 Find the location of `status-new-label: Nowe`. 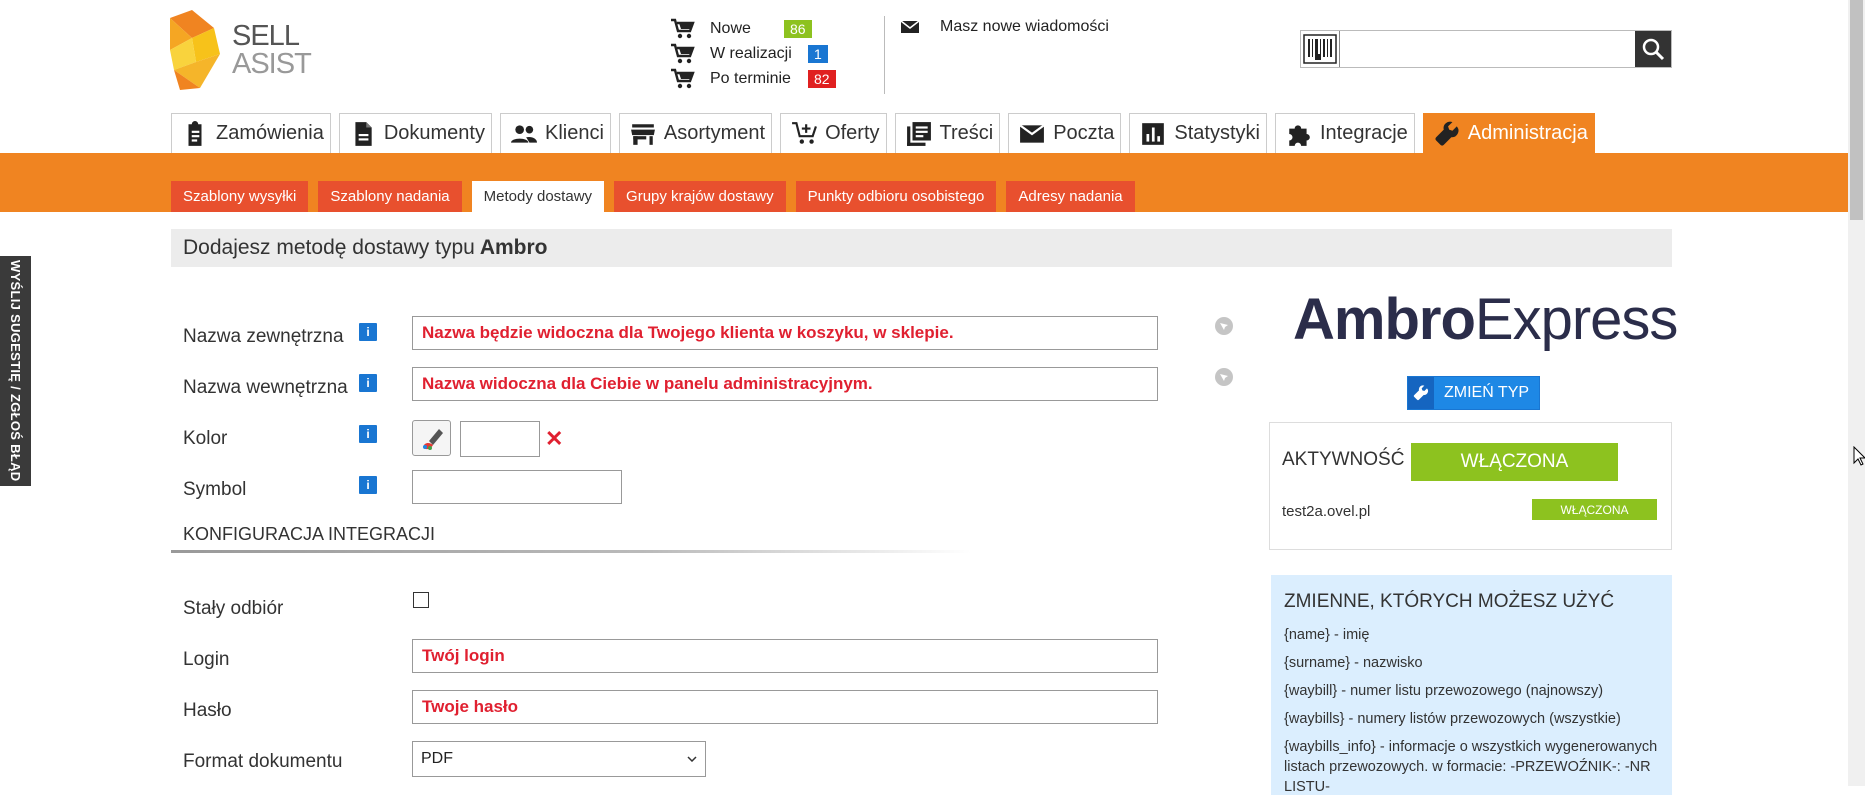

status-new-label: Nowe is located at coordinates (730, 28).